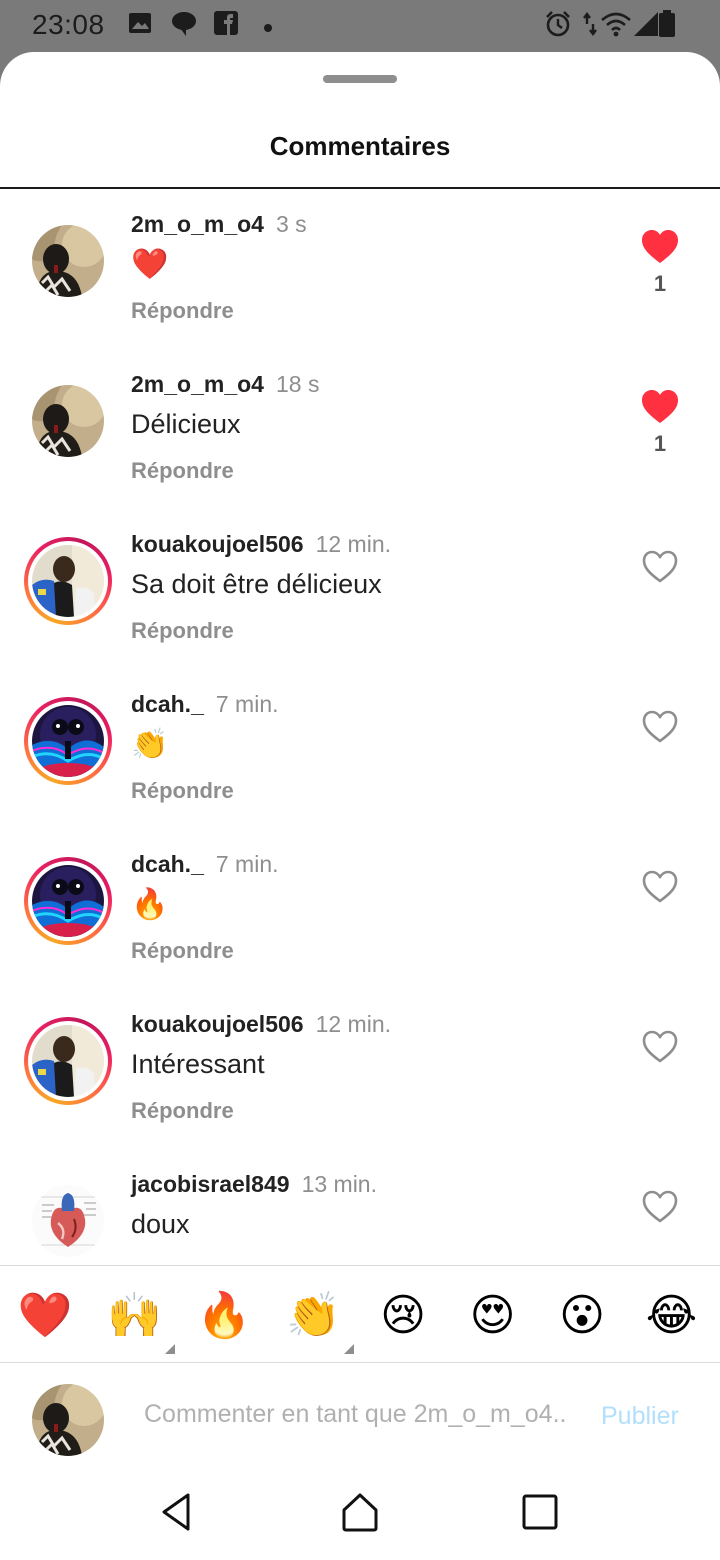  Describe the element at coordinates (360, 749) in the screenshot. I see `comment-row: dcah._ 7 min. 👏 Répondre` at that location.